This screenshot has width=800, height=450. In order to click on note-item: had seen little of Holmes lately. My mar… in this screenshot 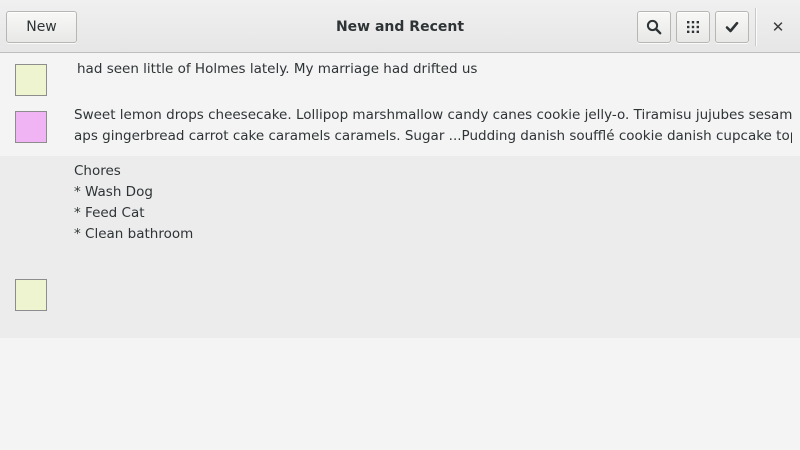, I will do `click(400, 78)`.